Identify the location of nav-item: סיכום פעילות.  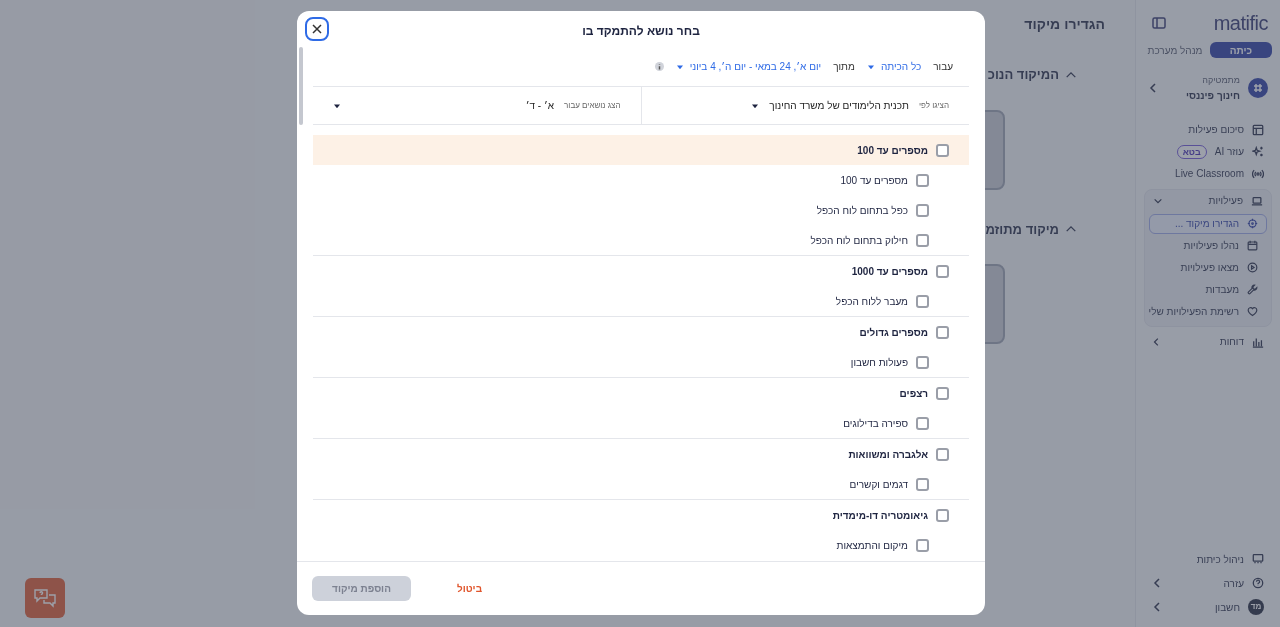
(1208, 129).